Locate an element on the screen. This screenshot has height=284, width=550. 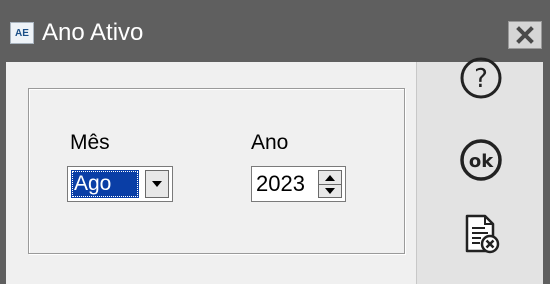
window-left-border is located at coordinates (3, 173).